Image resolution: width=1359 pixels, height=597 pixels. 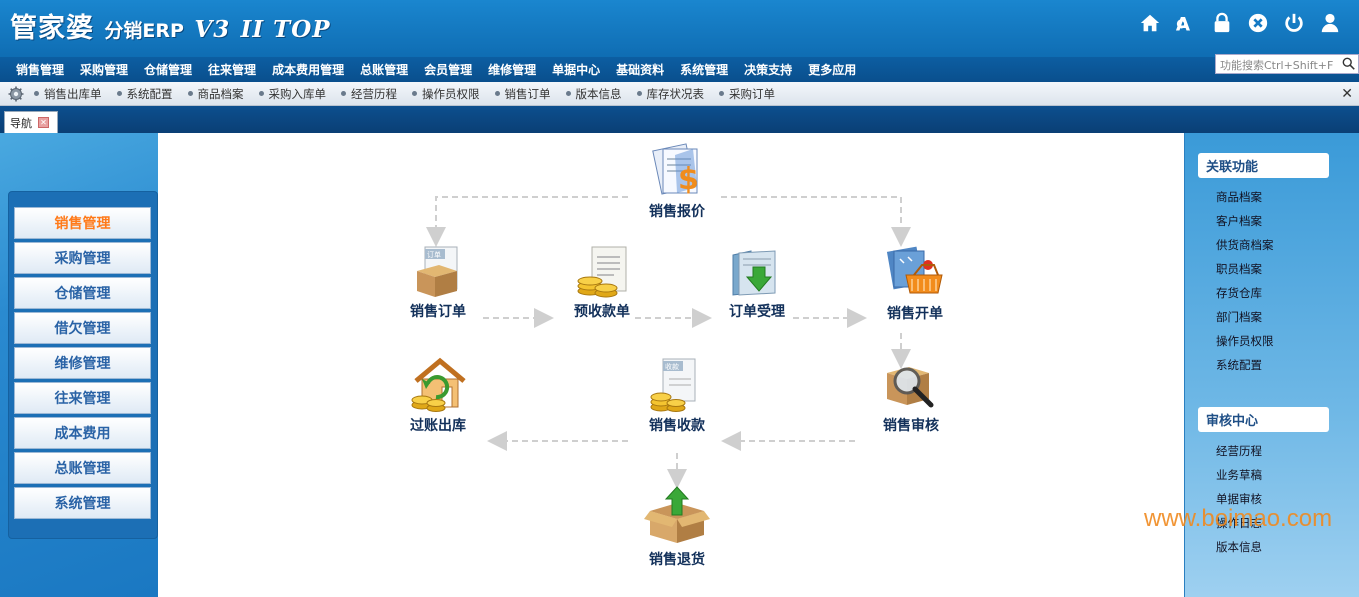 I want to click on lock-icon, so click(x=1222, y=23).